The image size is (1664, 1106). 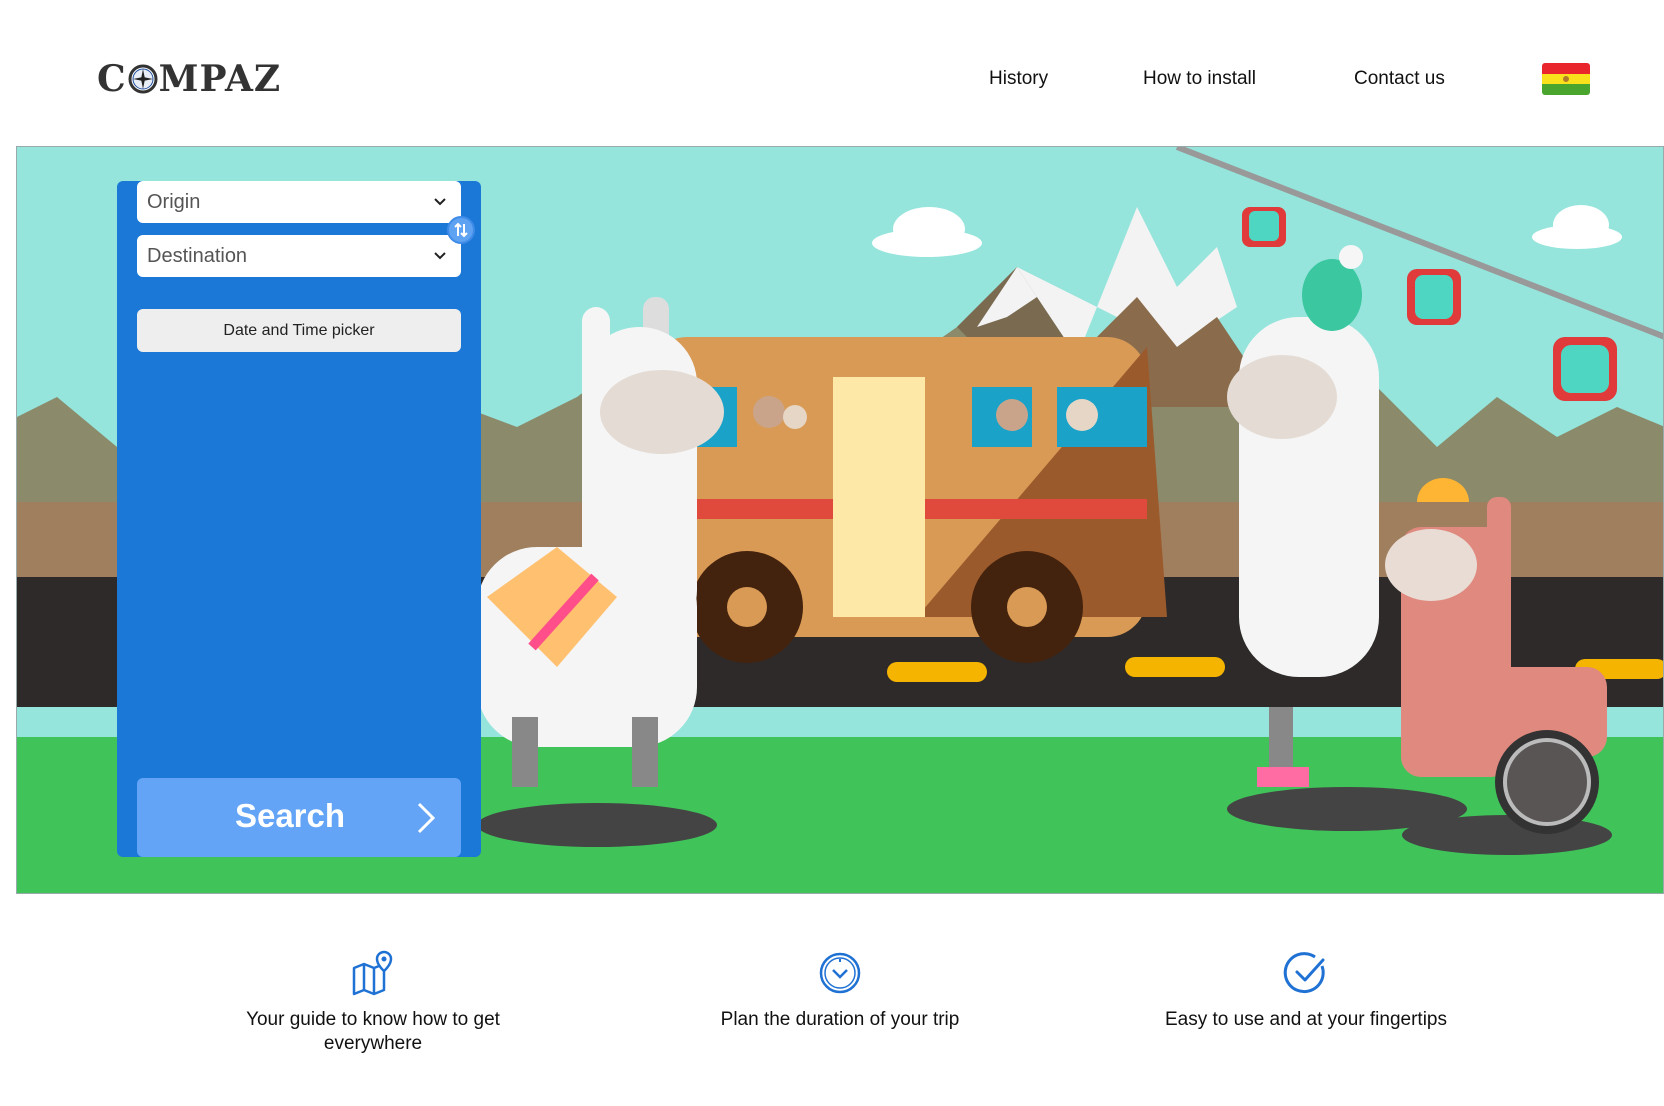 I want to click on site-header: C MPAZ History How to install Contact us, so click(x=832, y=70).